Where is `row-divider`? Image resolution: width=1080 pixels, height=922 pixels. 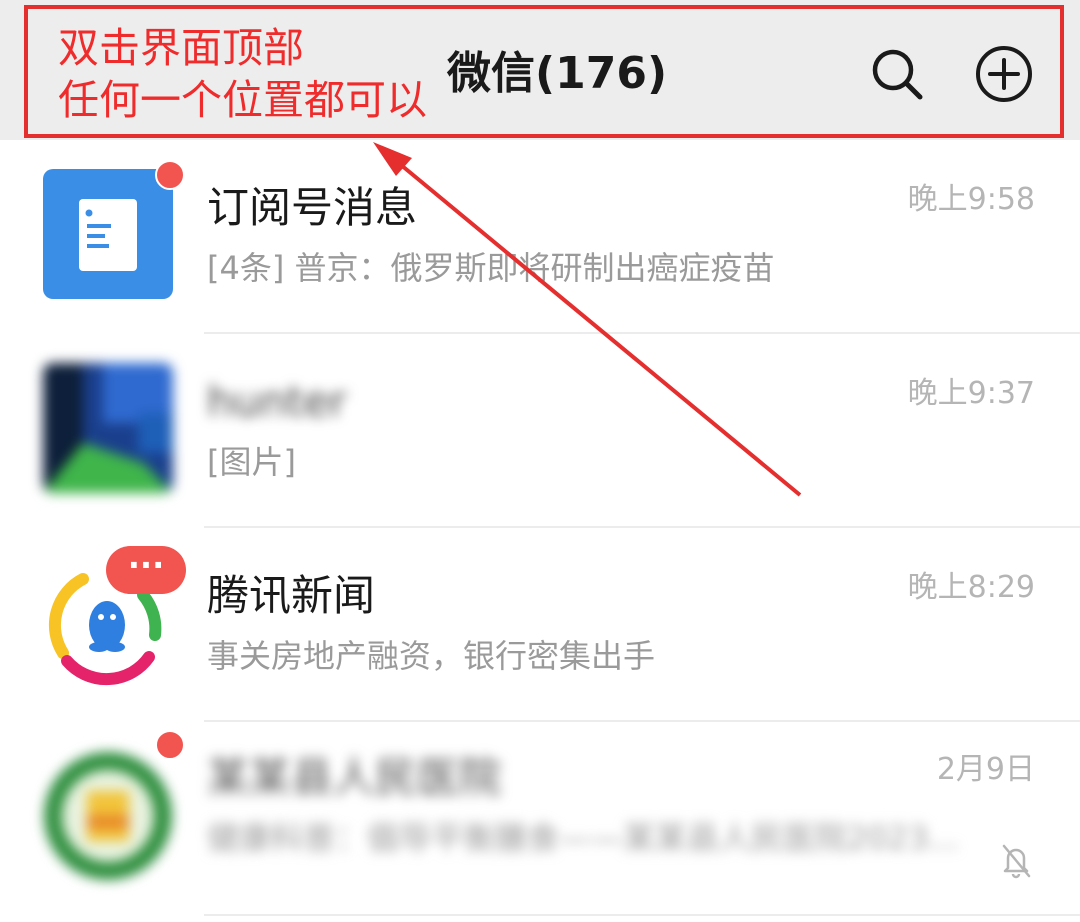 row-divider is located at coordinates (642, 915).